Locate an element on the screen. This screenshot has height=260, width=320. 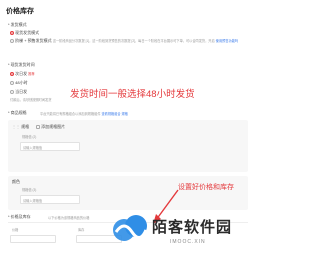
watermark-text: 陌客软件园 is located at coordinates (192, 227).